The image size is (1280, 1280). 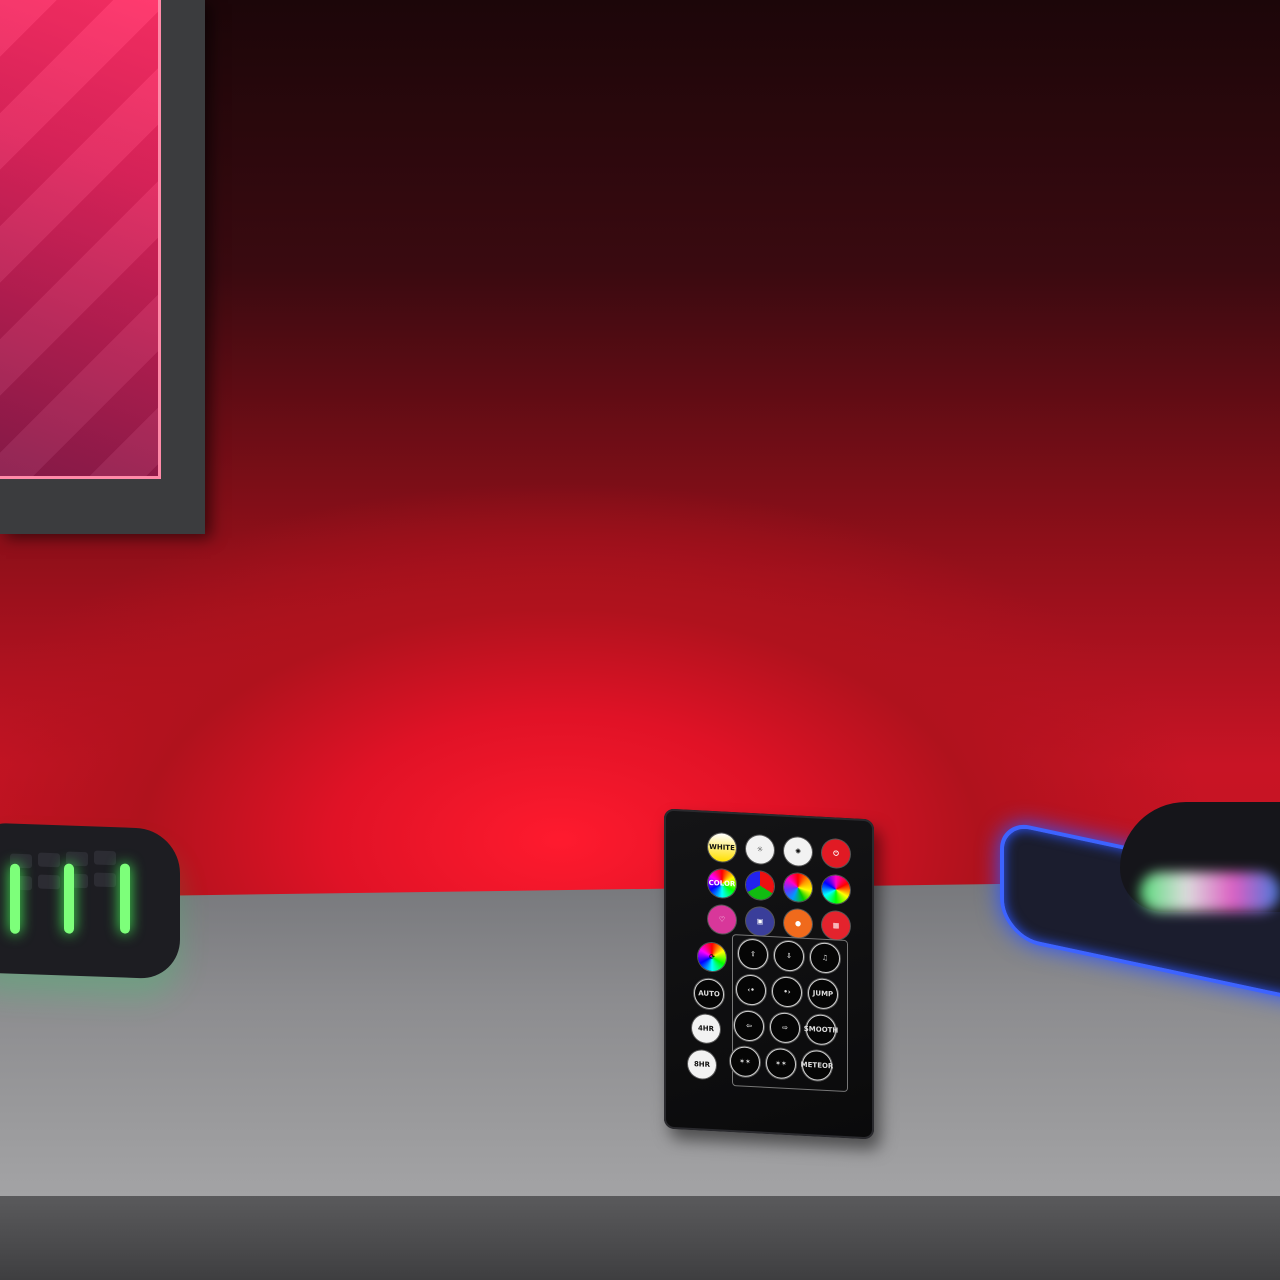 I want to click on heart-button: ♡, so click(x=722, y=919).